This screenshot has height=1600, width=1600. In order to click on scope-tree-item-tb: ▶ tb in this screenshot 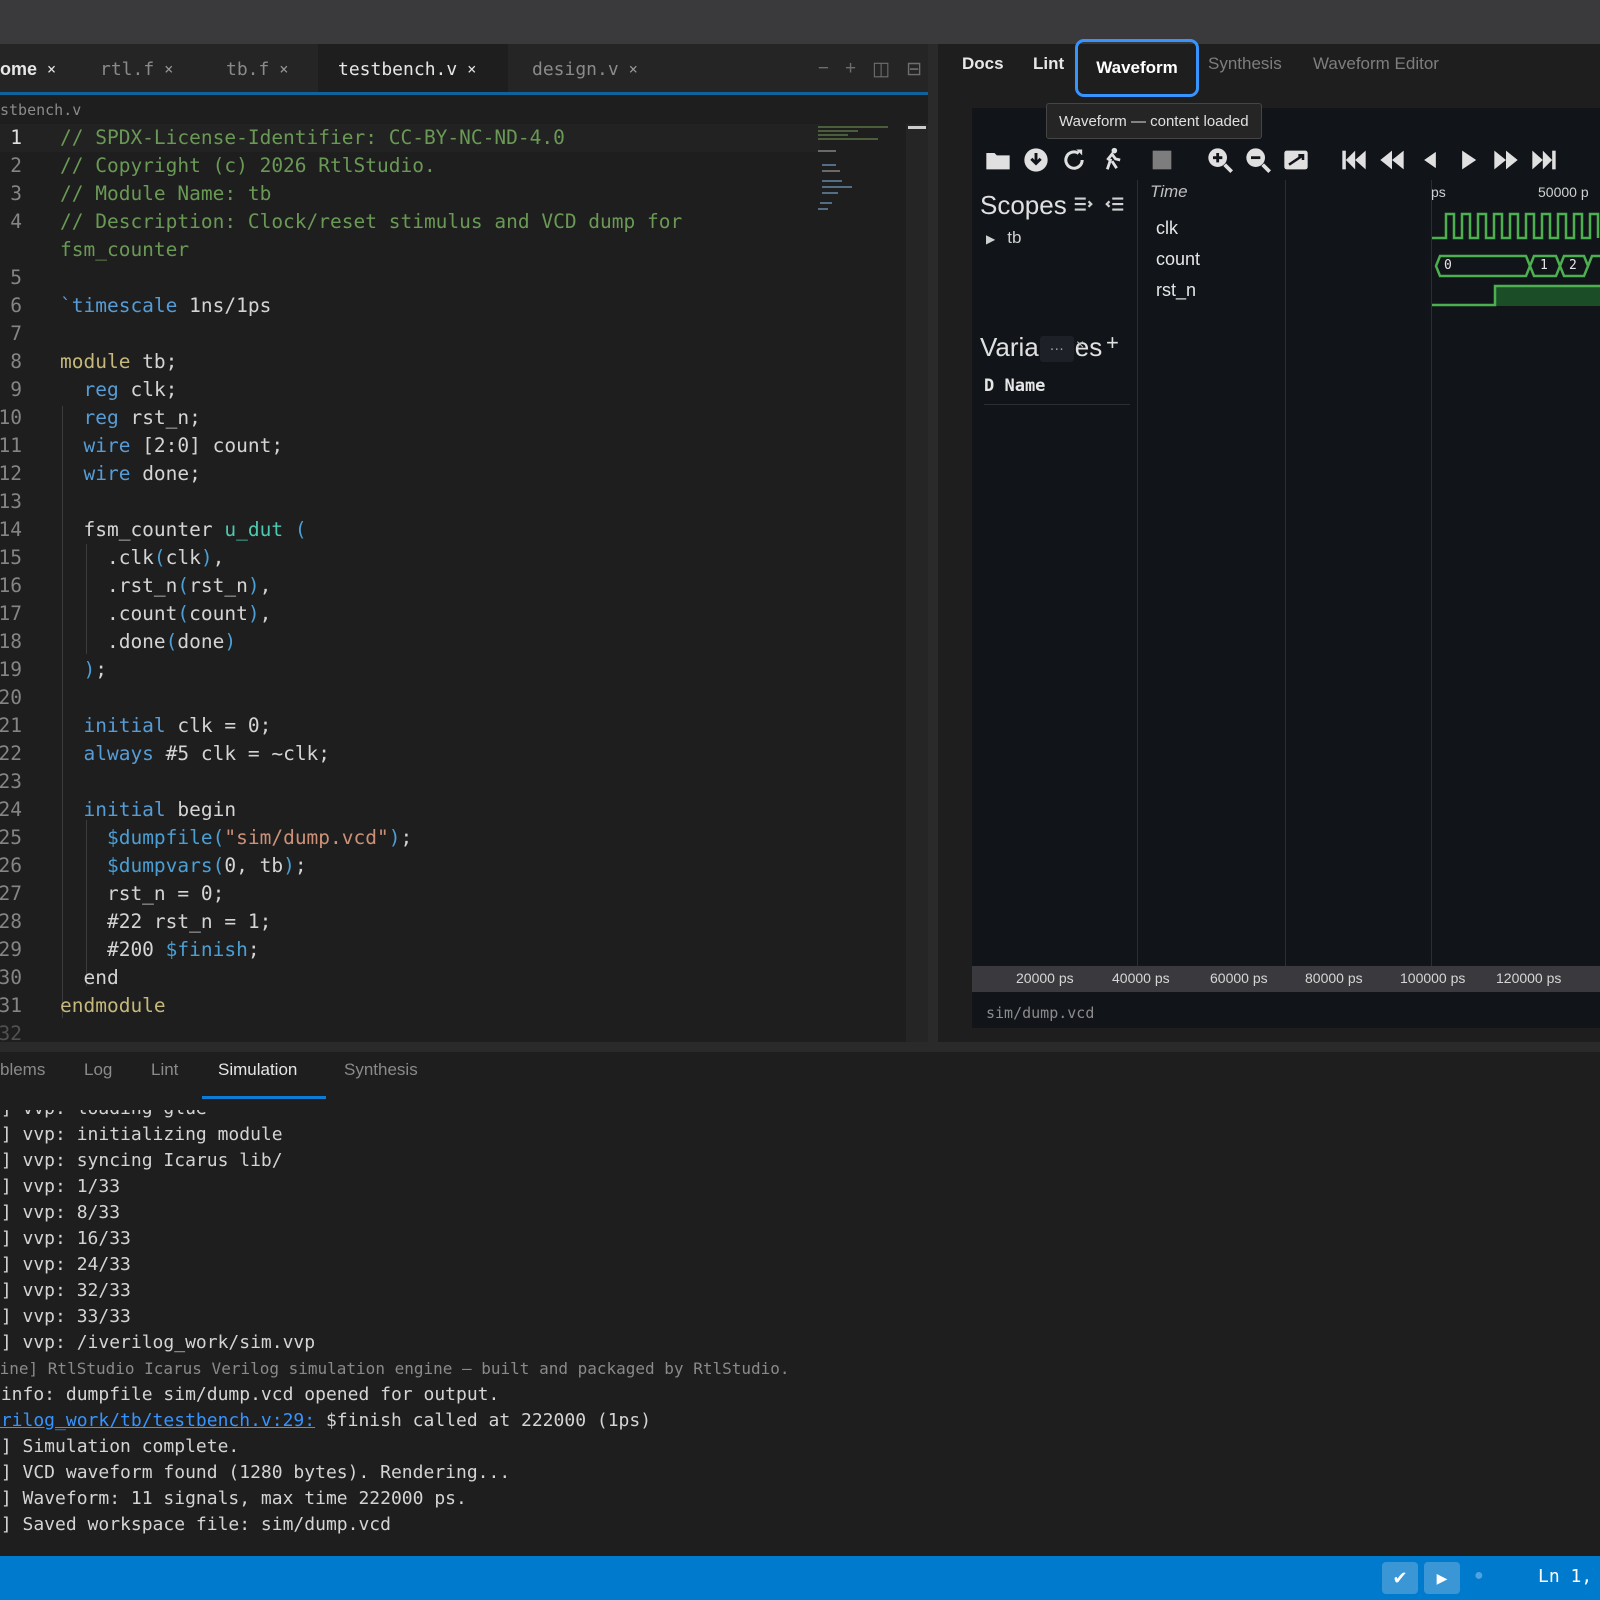, I will do `click(1003, 238)`.